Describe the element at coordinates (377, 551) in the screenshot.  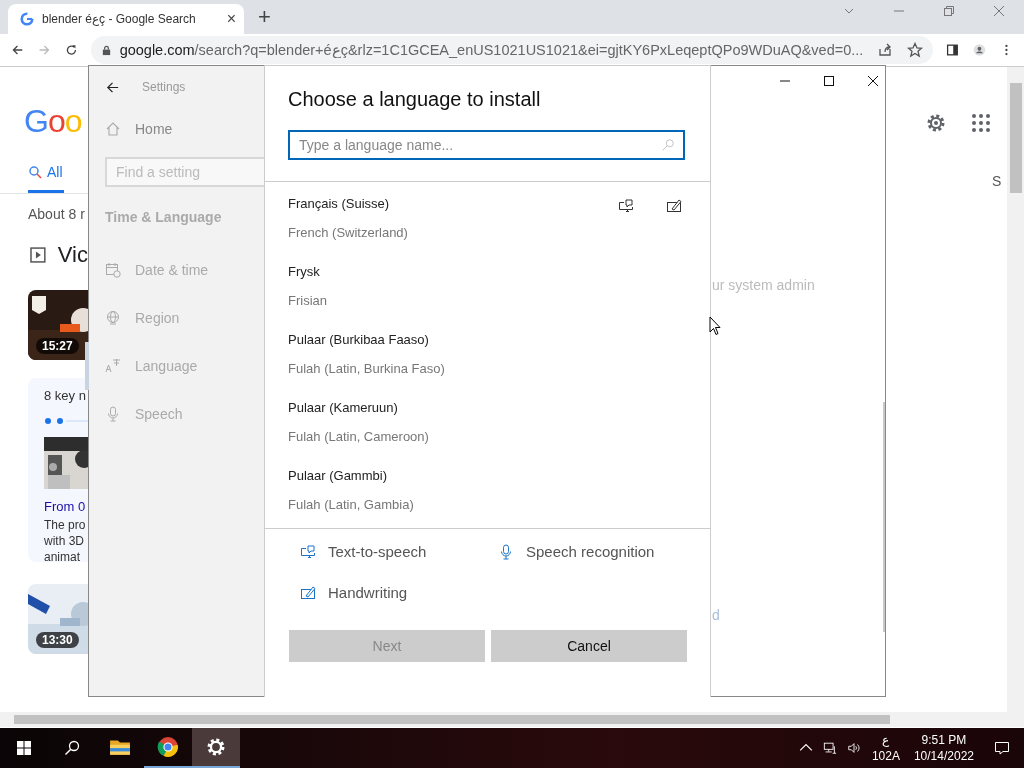
I see `feature-label: Text-to-speech` at that location.